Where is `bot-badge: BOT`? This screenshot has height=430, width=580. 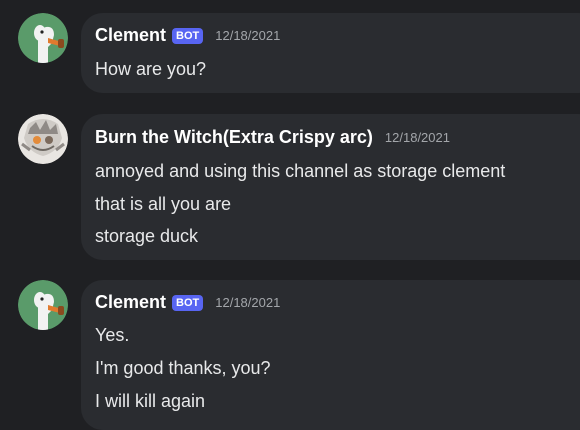 bot-badge: BOT is located at coordinates (188, 302).